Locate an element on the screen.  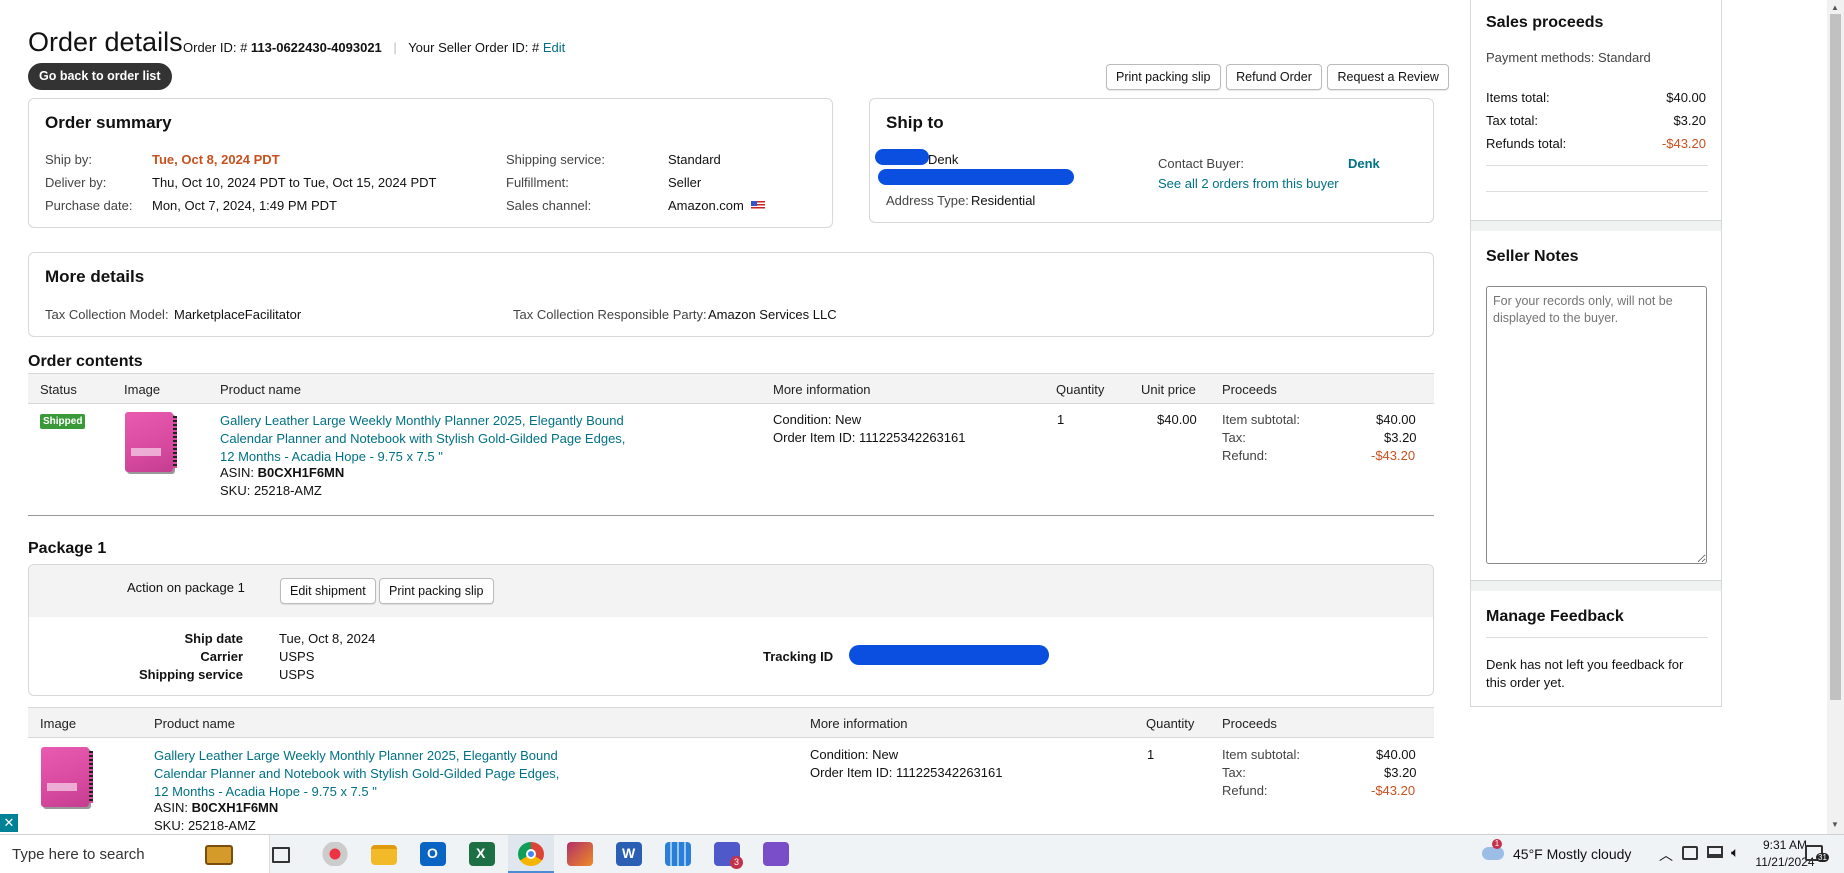
ship-date-value: Tue, Oct 8, 2024 is located at coordinates (327, 638).